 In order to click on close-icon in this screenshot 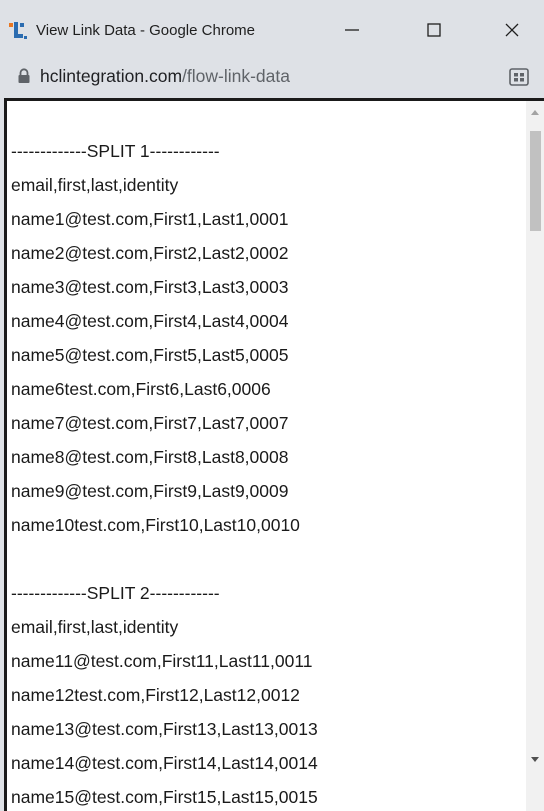, I will do `click(512, 30)`.